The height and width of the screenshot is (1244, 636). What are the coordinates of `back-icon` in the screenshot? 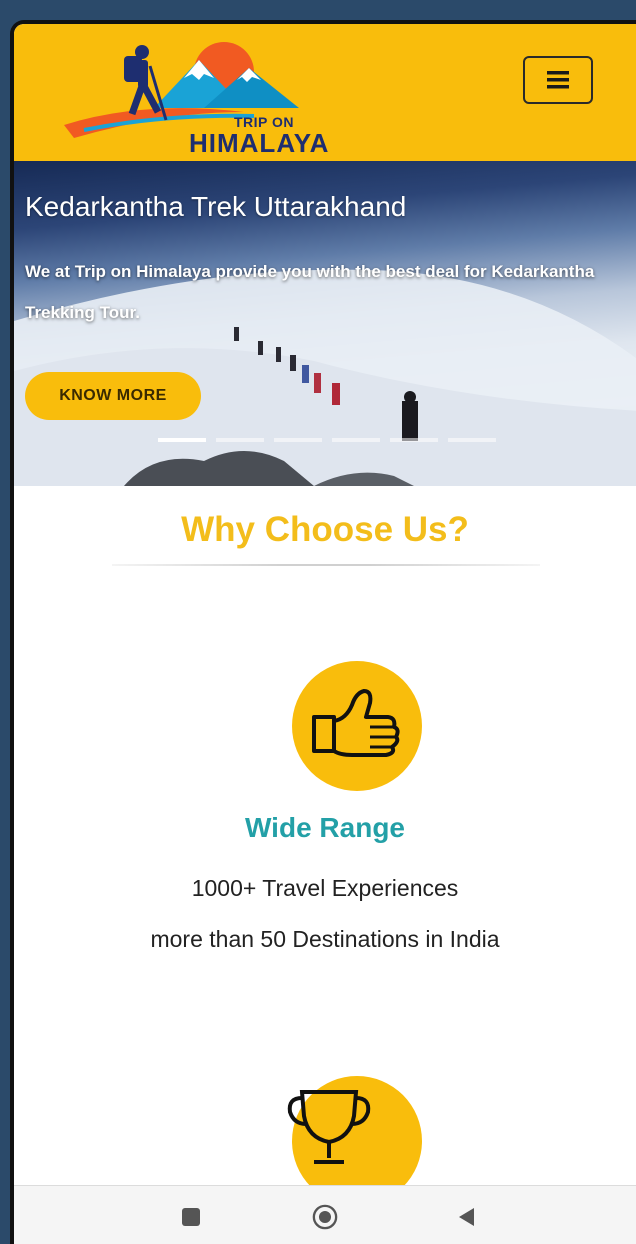 It's located at (466, 1217).